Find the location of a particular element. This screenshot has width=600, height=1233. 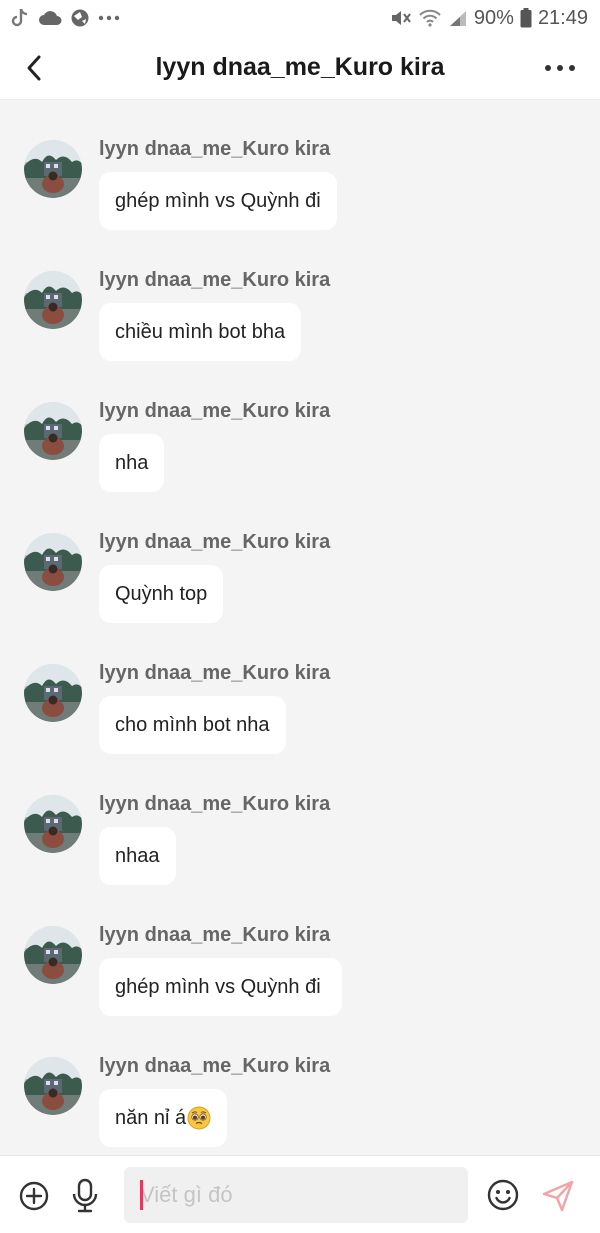

status-bar: 90% 21:49 is located at coordinates (300, 18).